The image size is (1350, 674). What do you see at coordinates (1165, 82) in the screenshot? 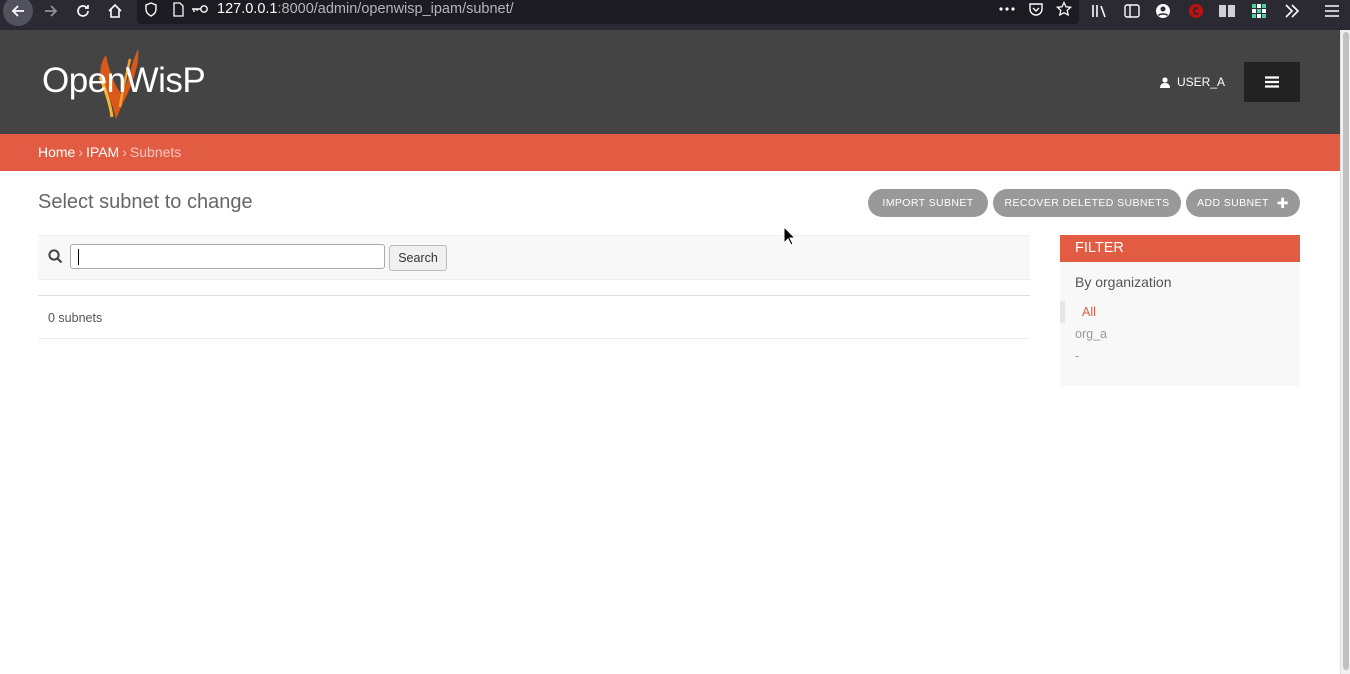
I see `user-icon` at bounding box center [1165, 82].